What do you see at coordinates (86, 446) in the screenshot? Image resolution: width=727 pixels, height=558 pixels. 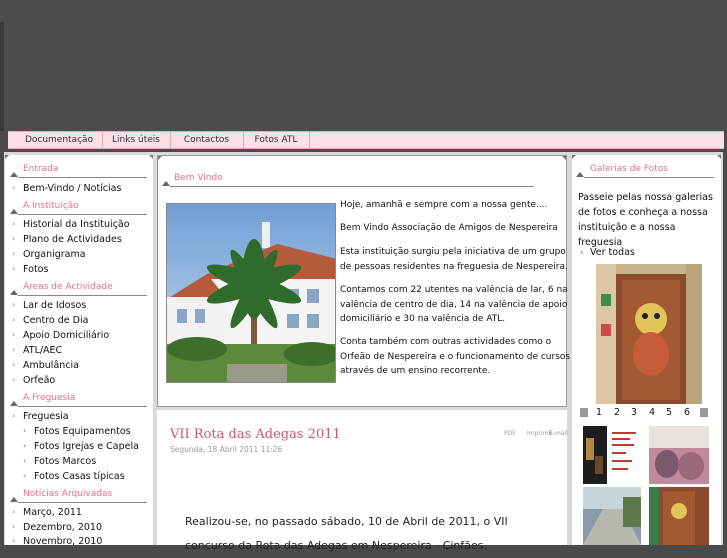 I see `submenu-item-igrejas: Fotos Igrejas e Capela` at bounding box center [86, 446].